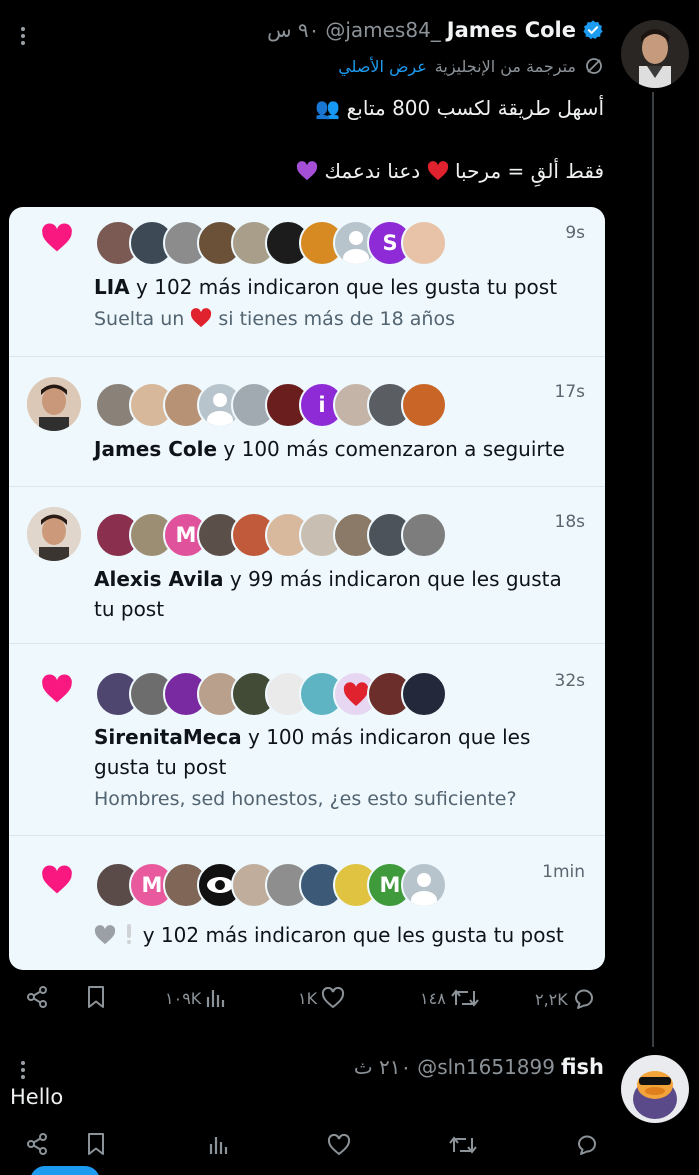  I want to click on retweet-button: ١٤٨, so click(450, 998).